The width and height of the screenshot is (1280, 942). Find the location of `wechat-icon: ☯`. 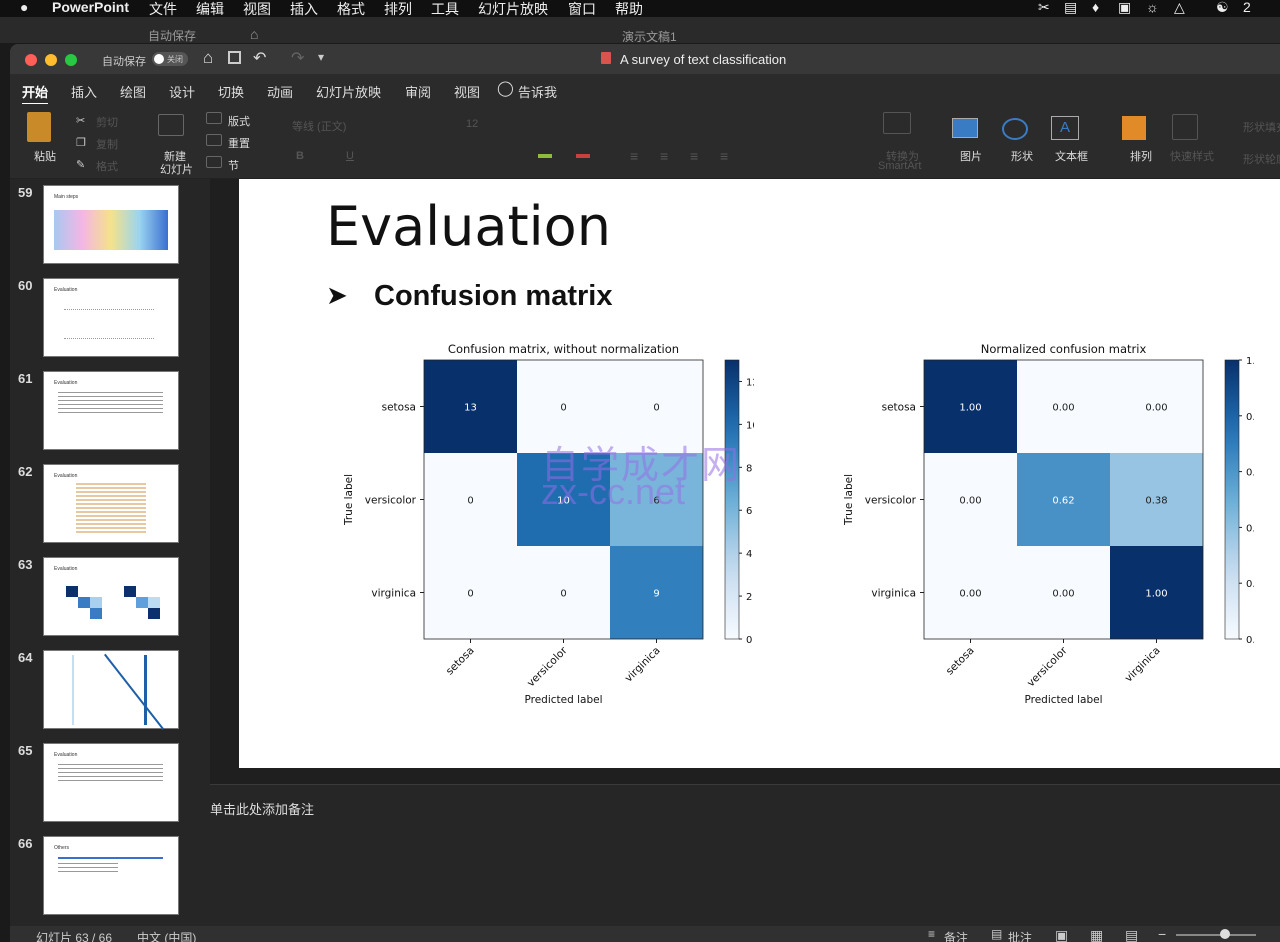

wechat-icon: ☯ is located at coordinates (1222, 8).